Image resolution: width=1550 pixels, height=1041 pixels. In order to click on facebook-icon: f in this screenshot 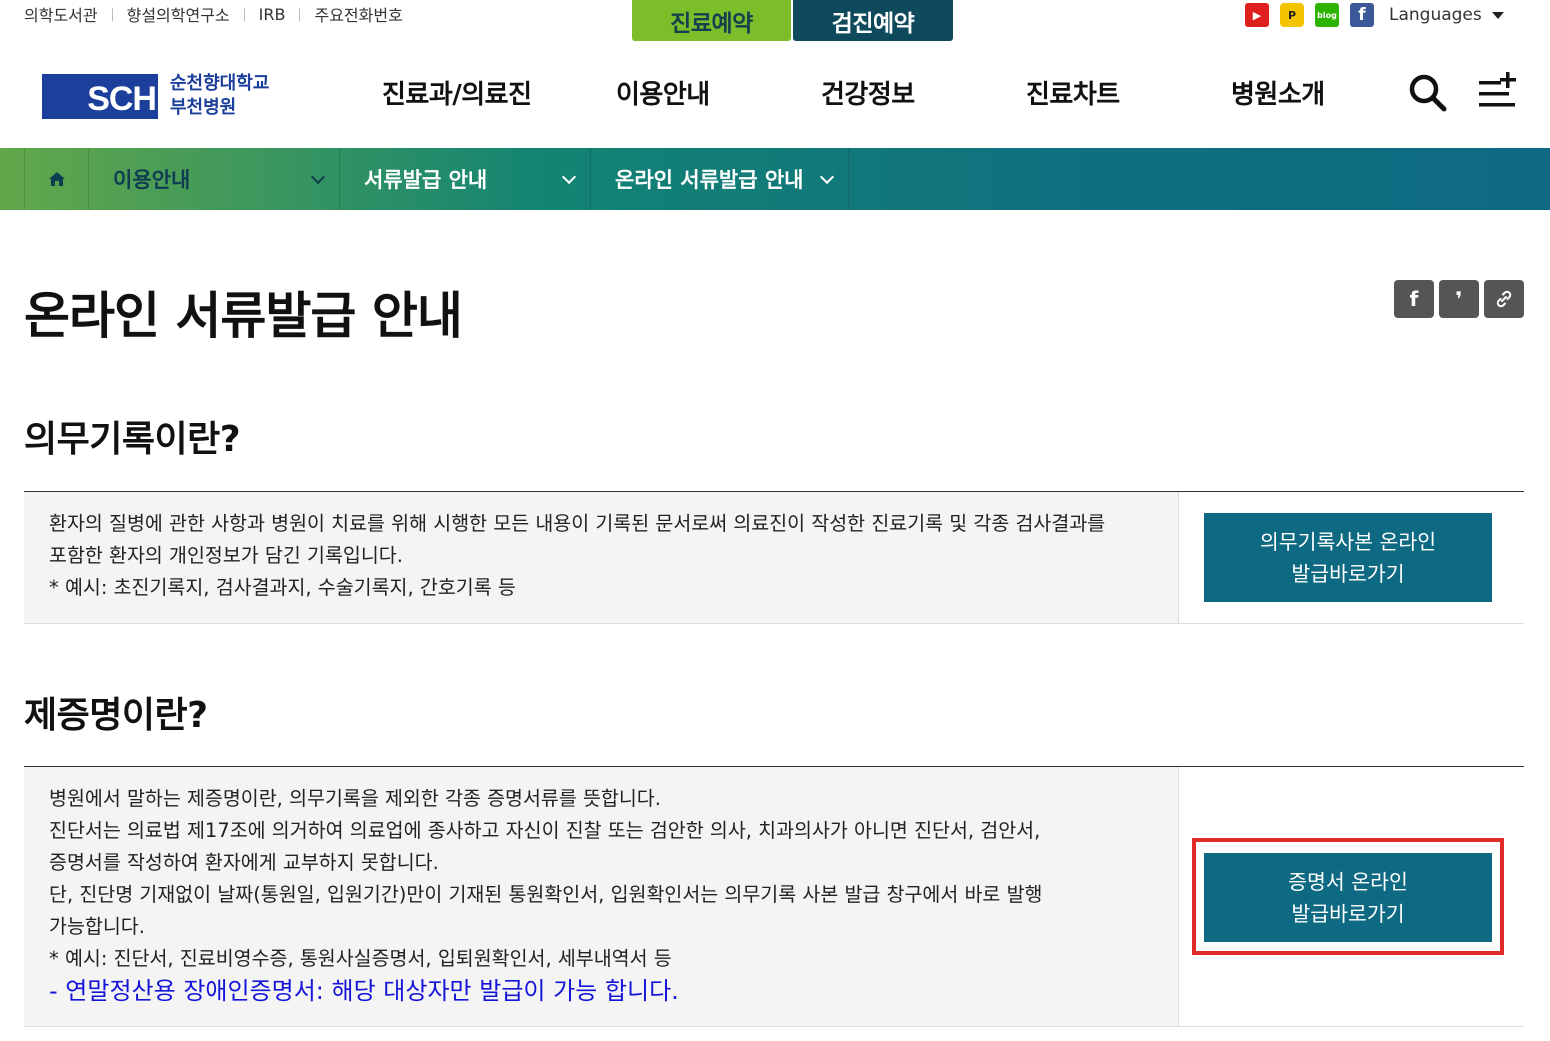, I will do `click(1362, 15)`.